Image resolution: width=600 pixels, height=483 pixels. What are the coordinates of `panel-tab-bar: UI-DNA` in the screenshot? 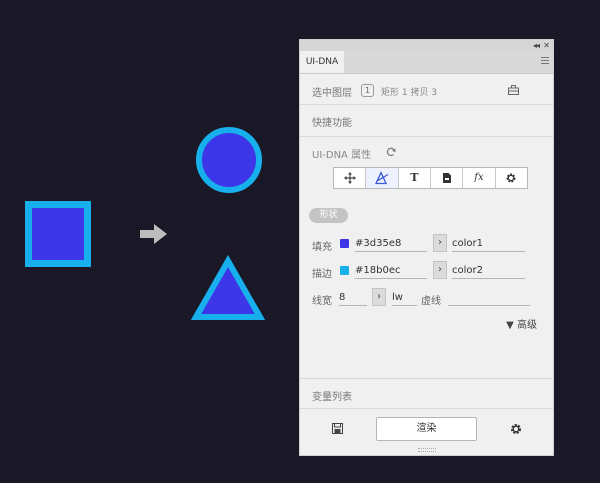 It's located at (426, 62).